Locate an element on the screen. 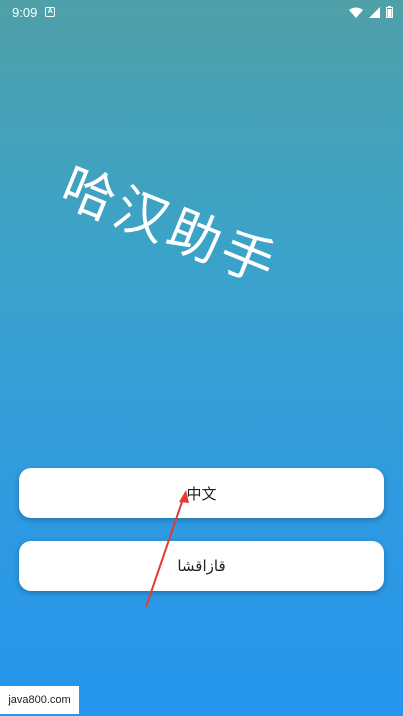 This screenshot has height=716, width=403. chinese-language-label: 中文 is located at coordinates (201, 493).